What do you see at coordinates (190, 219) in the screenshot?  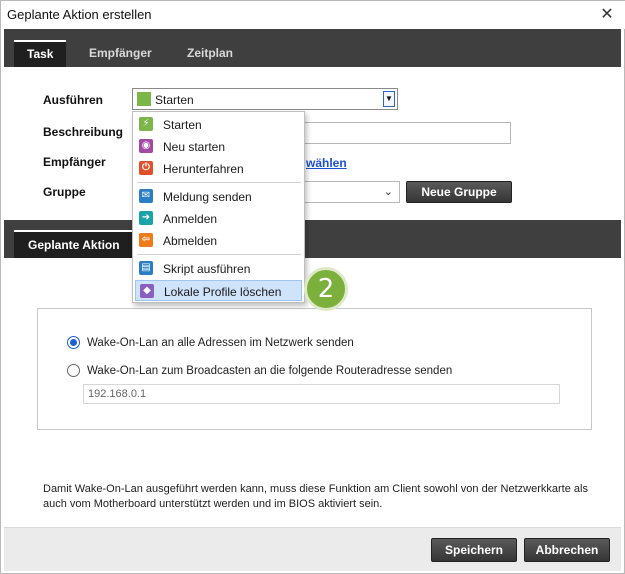 I see `menu-item-label: Anmelden` at bounding box center [190, 219].